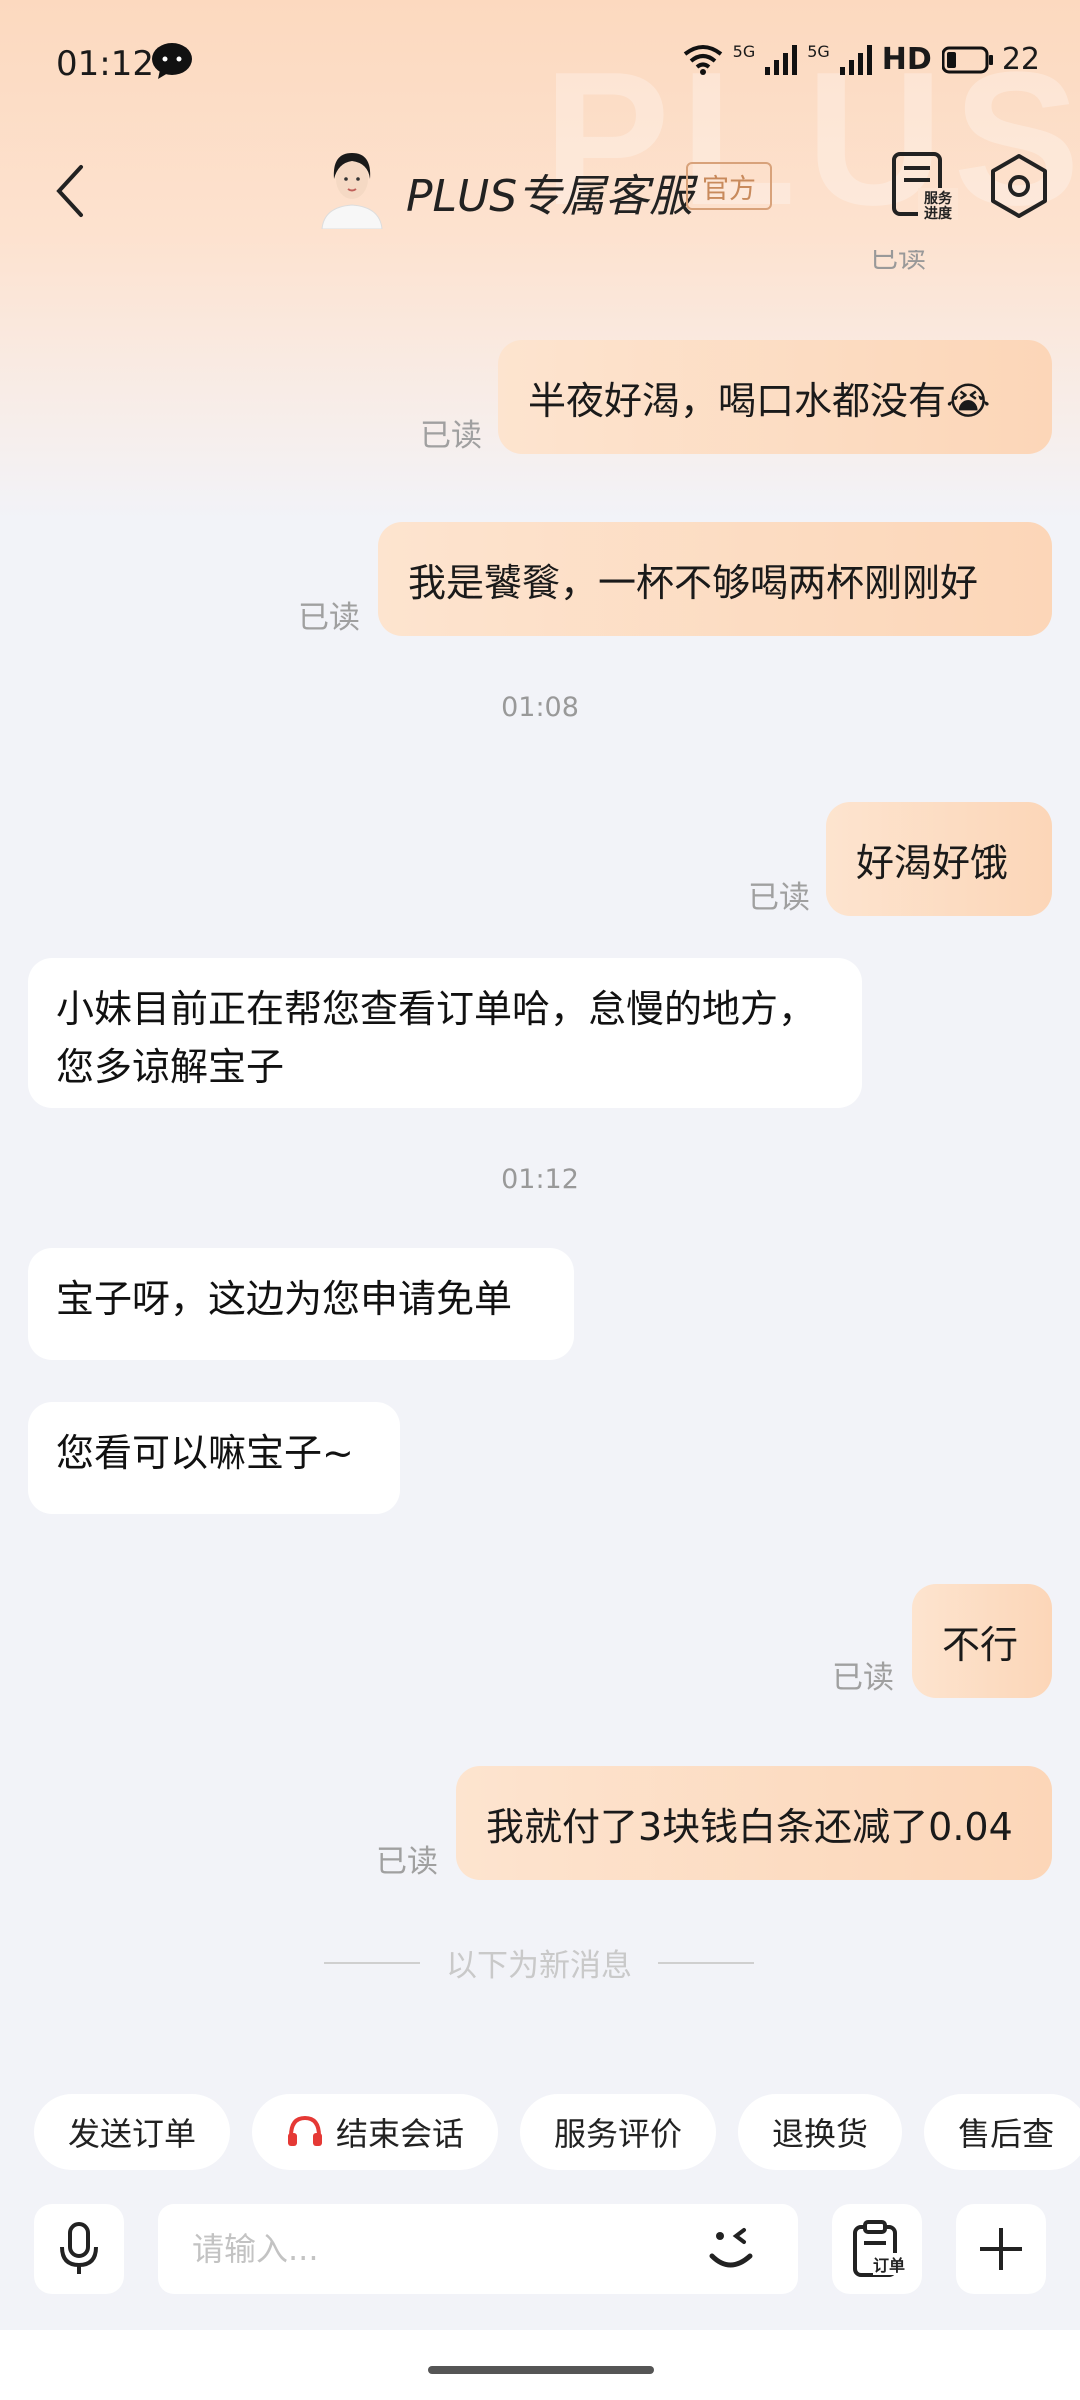  What do you see at coordinates (352, 191) in the screenshot?
I see `agent-avatar` at bounding box center [352, 191].